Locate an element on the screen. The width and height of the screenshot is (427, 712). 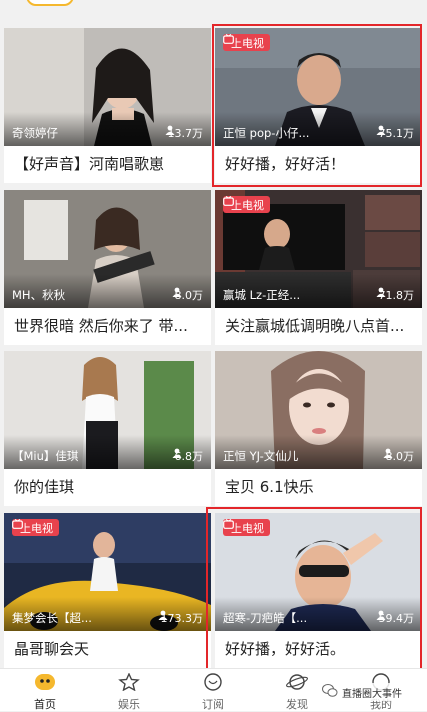
stream-thumbnail: 上电视 正恒 pop-小仔... 75.1万 is located at coordinates (318, 87).